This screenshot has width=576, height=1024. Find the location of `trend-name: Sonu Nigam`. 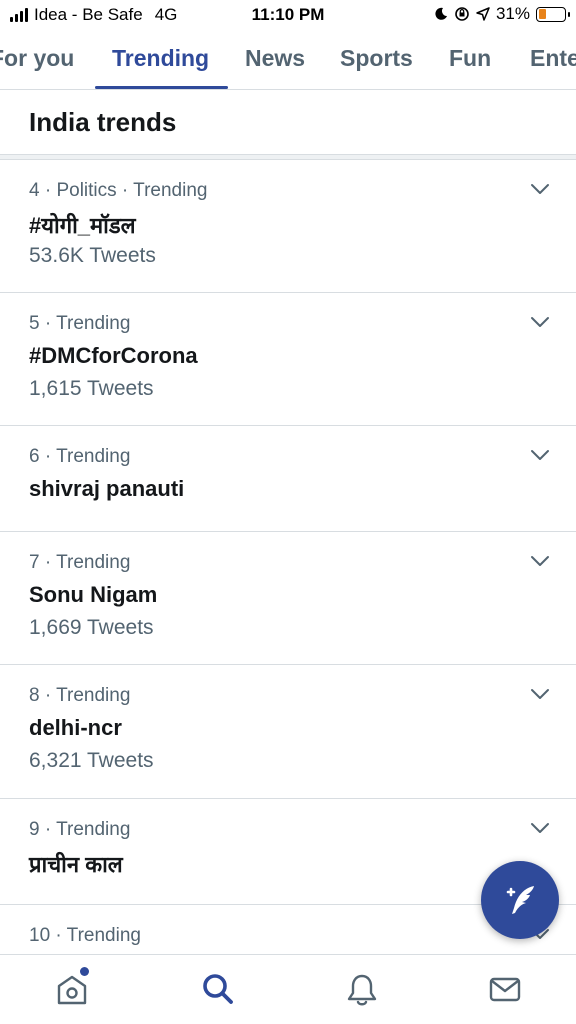

trend-name: Sonu Nigam is located at coordinates (93, 594).